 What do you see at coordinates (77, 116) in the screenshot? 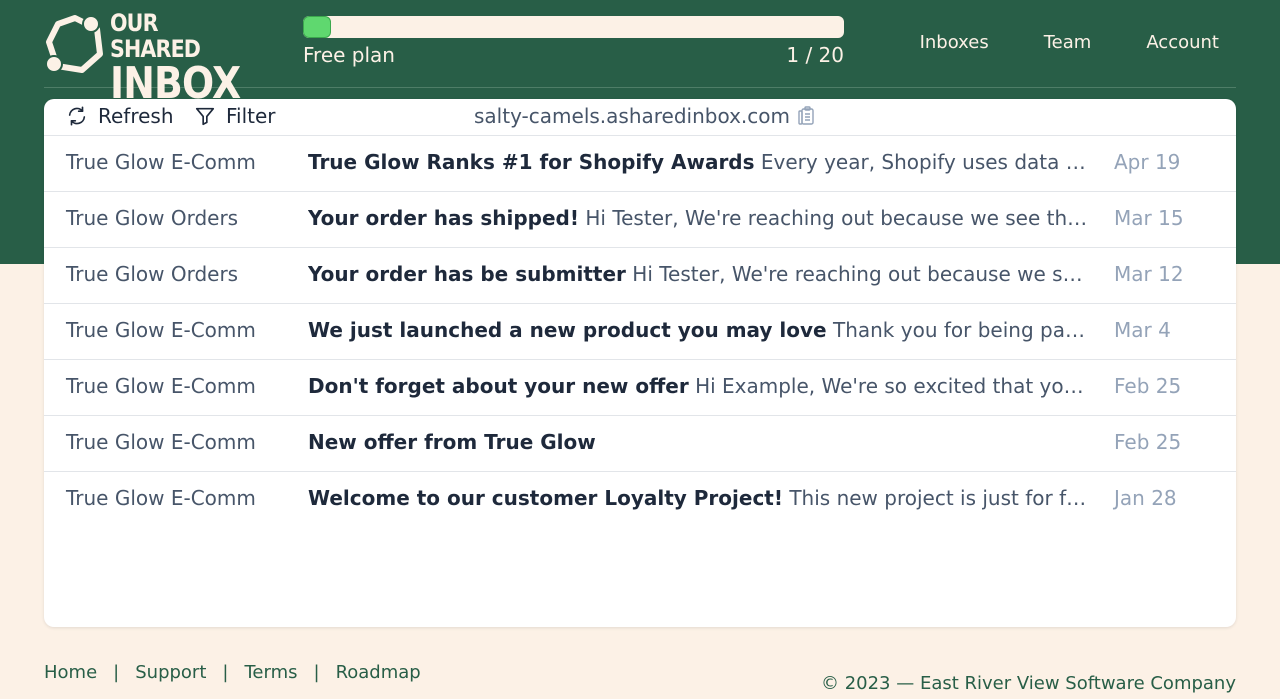
I see `refresh-icon` at bounding box center [77, 116].